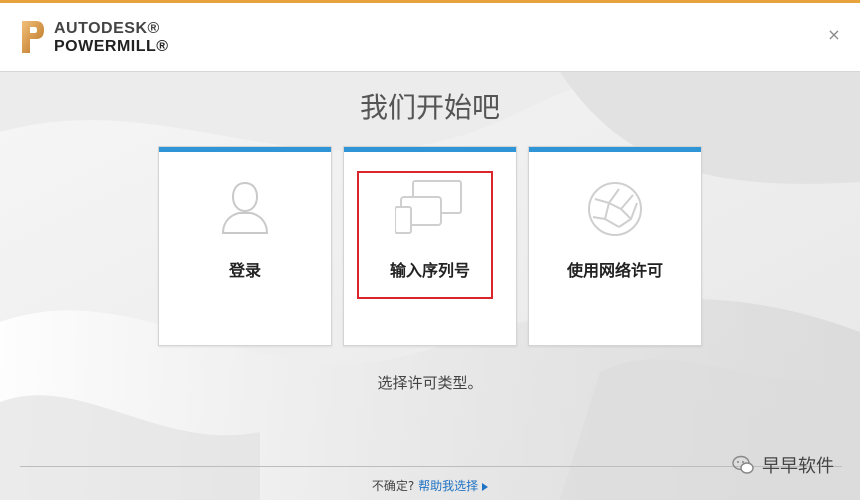  I want to click on brand-wordmark: AUTODESK® POWERMILL®, so click(111, 38).